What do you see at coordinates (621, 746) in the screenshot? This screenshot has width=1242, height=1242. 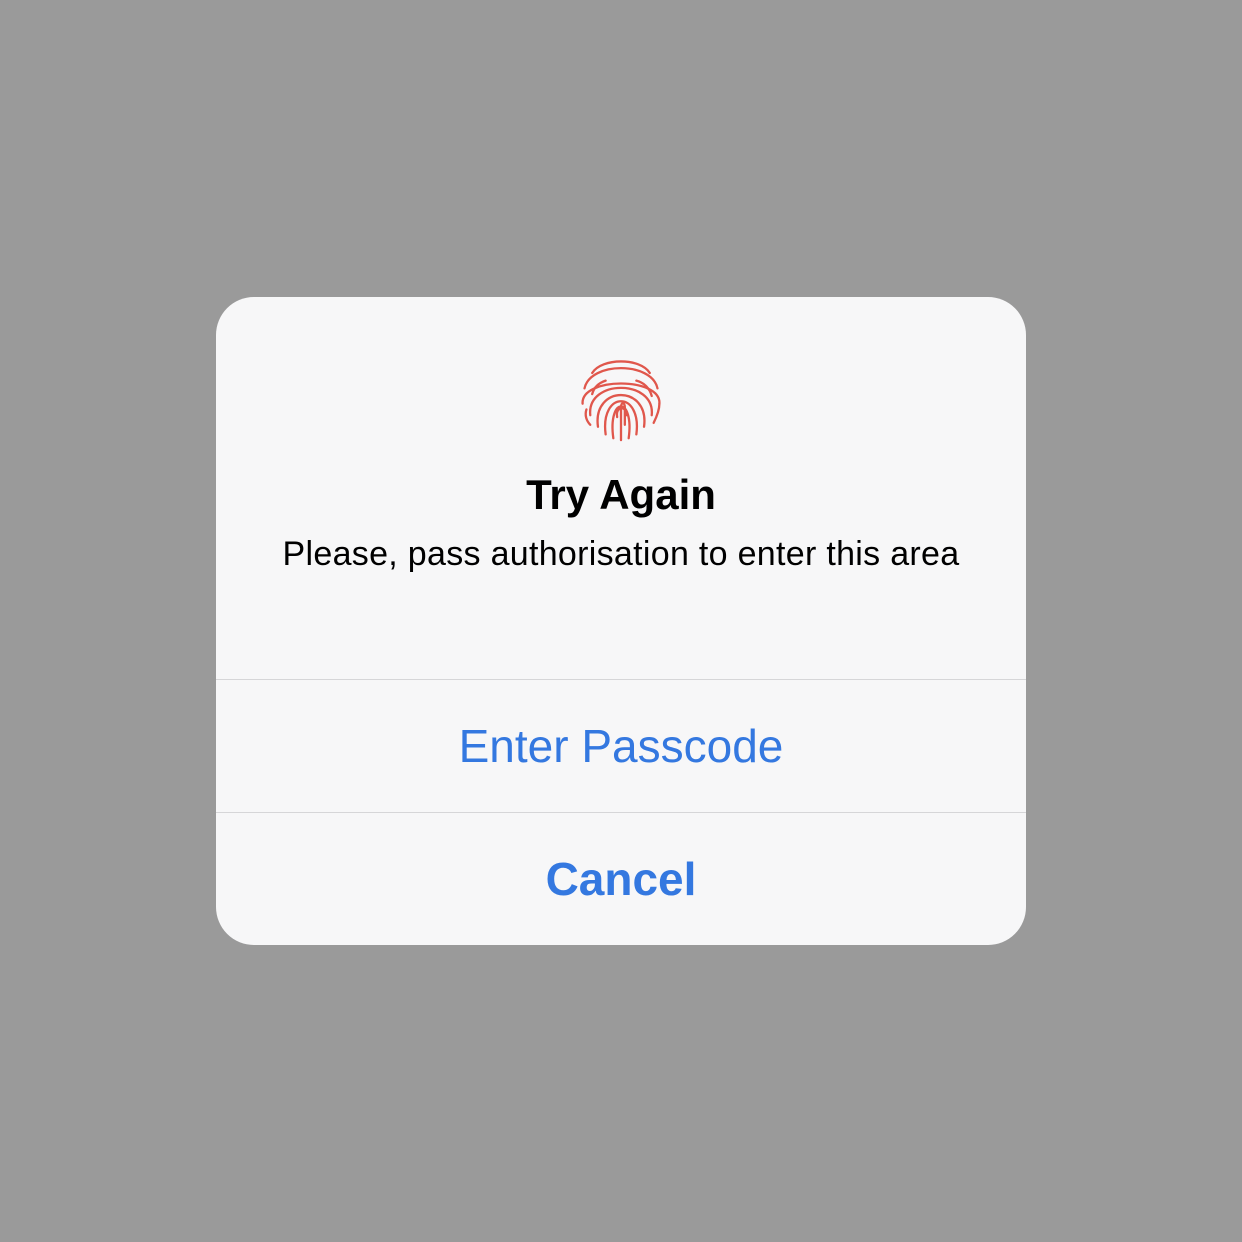 I see `enter-passcode-button: Enter Passcode` at bounding box center [621, 746].